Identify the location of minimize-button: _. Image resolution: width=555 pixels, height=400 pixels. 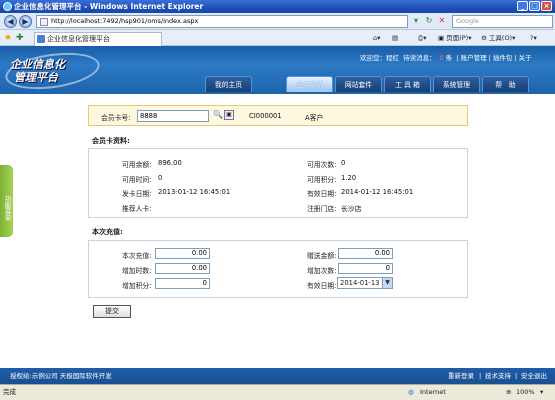
(522, 6).